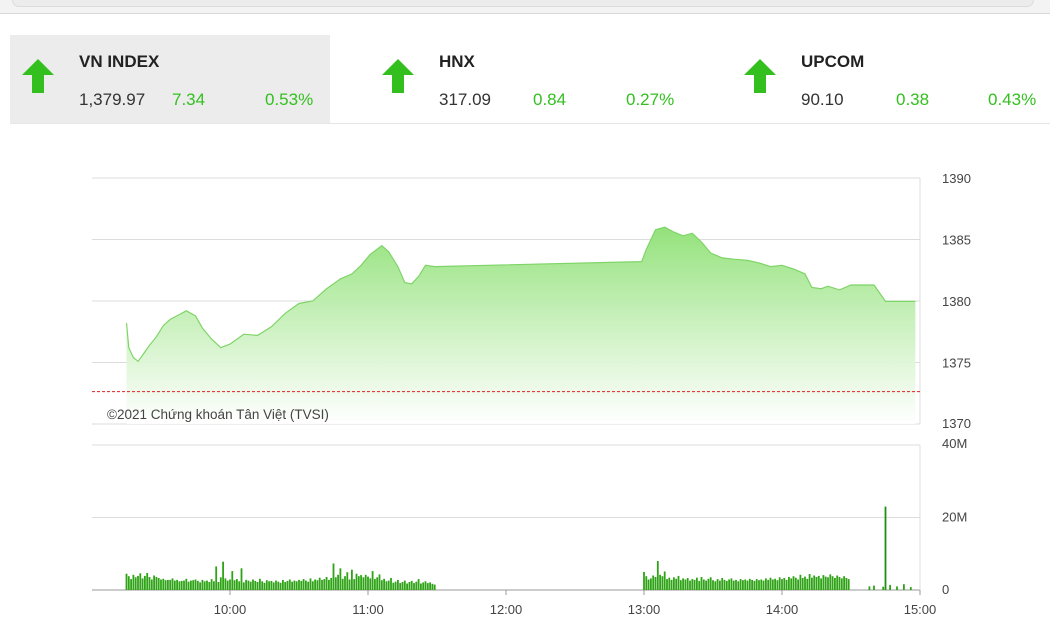 The height and width of the screenshot is (630, 1050). What do you see at coordinates (644, 609) in the screenshot?
I see `time-tick-label: 13:00` at bounding box center [644, 609].